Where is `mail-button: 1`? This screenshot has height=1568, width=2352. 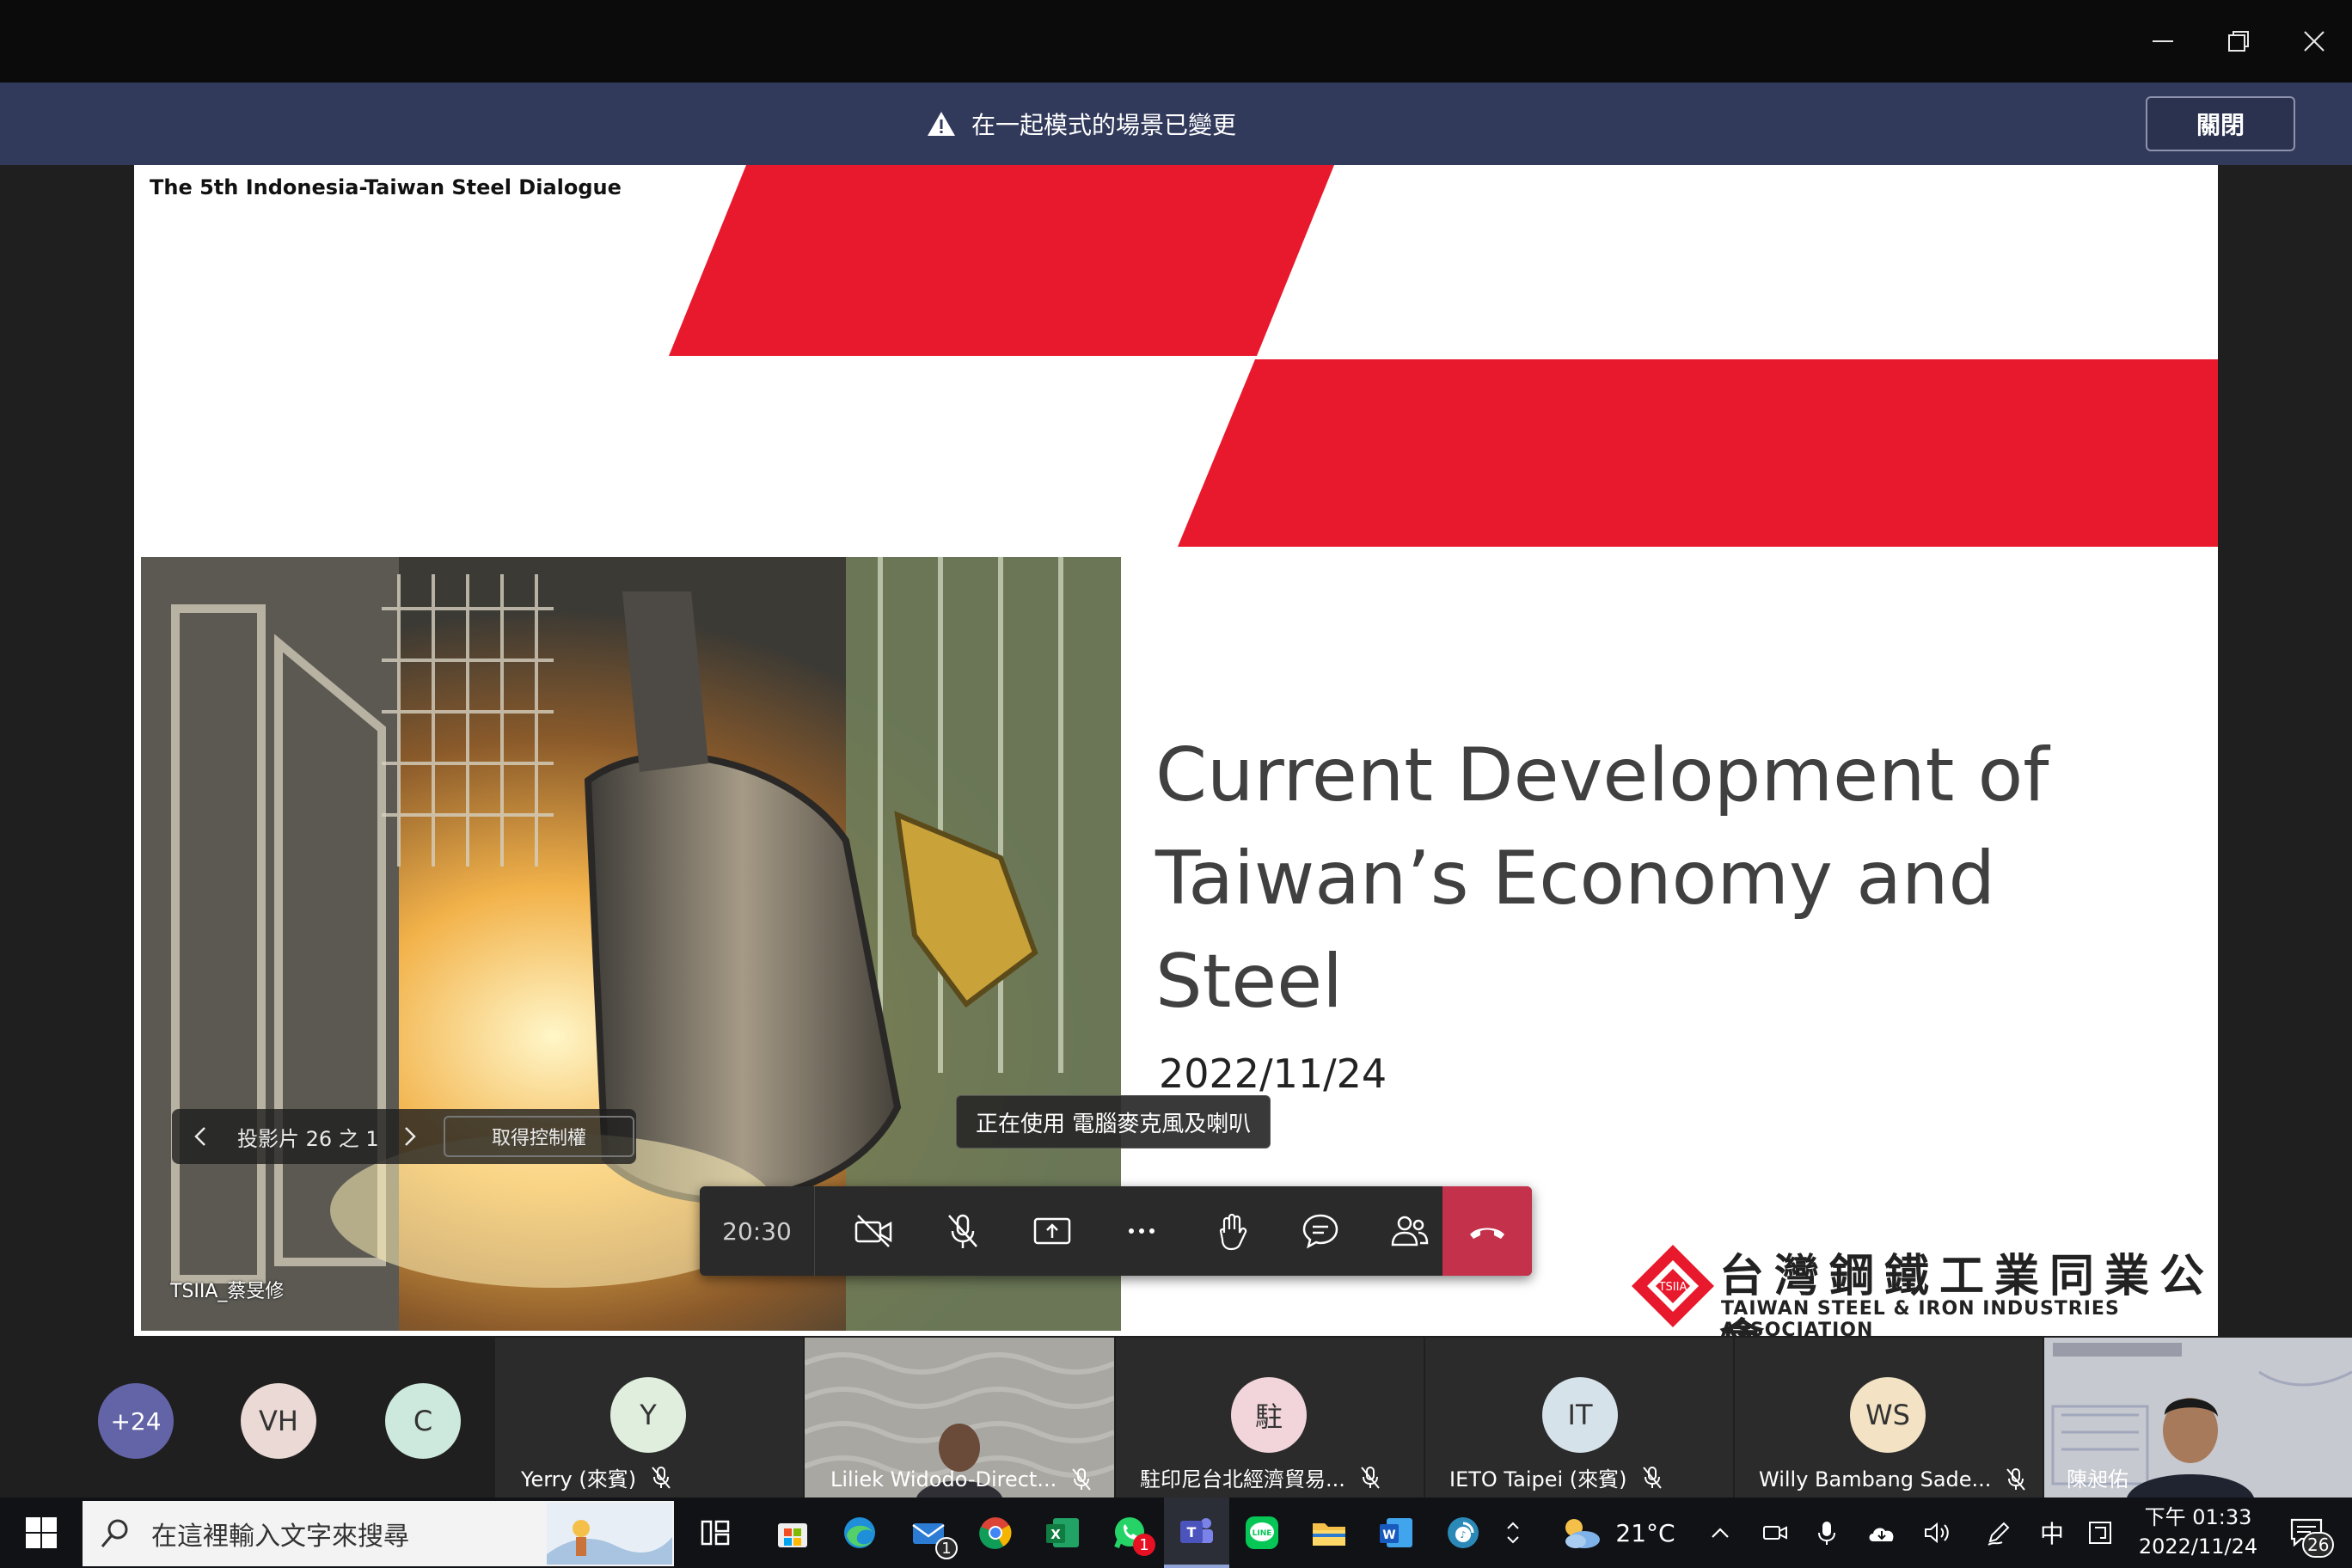
mail-button: 1 is located at coordinates (928, 1533).